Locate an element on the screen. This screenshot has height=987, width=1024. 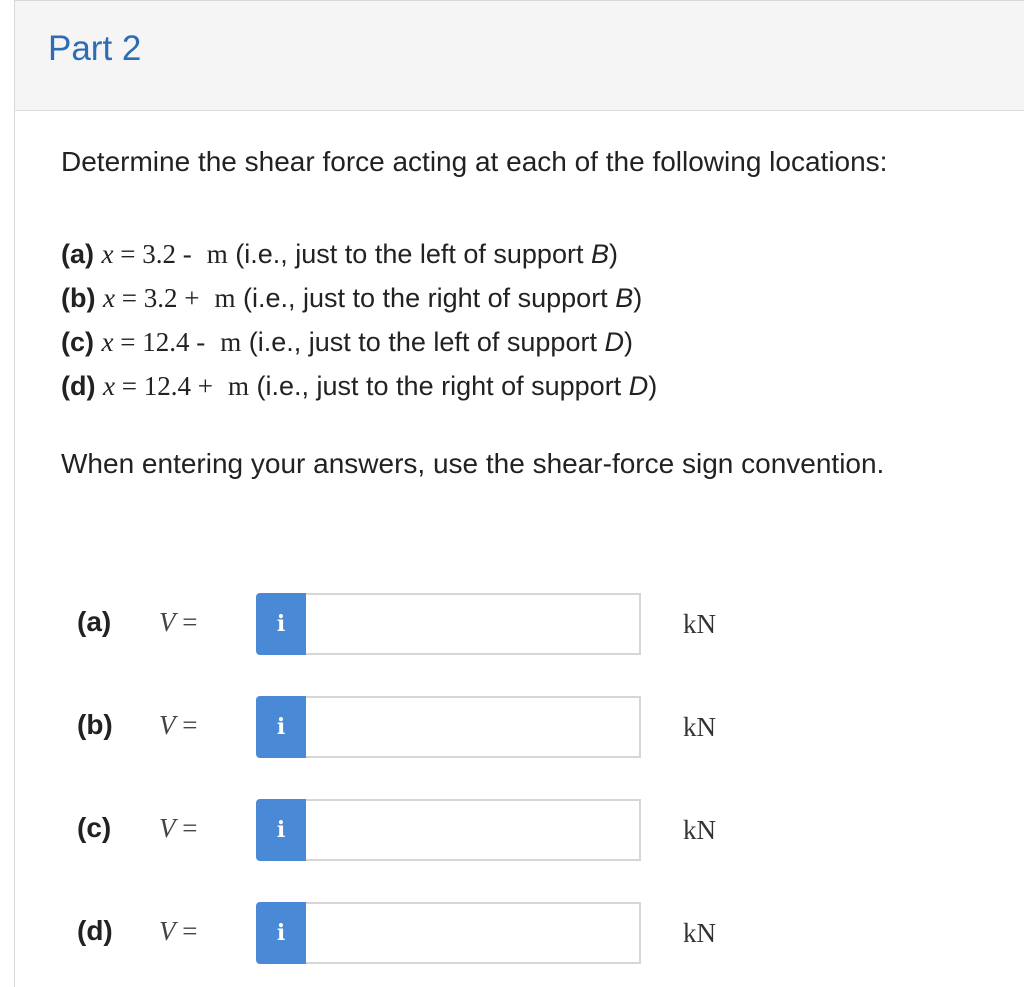
answer-input-b is located at coordinates (473, 727).